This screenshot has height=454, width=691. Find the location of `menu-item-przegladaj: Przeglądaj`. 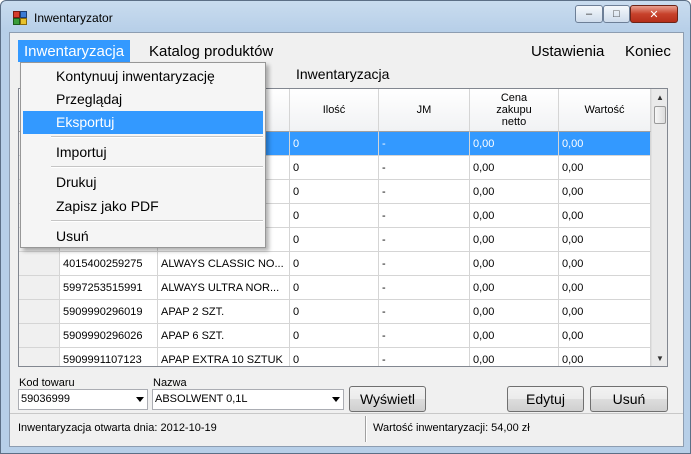

menu-item-przegladaj: Przeglądaj is located at coordinates (143, 99).